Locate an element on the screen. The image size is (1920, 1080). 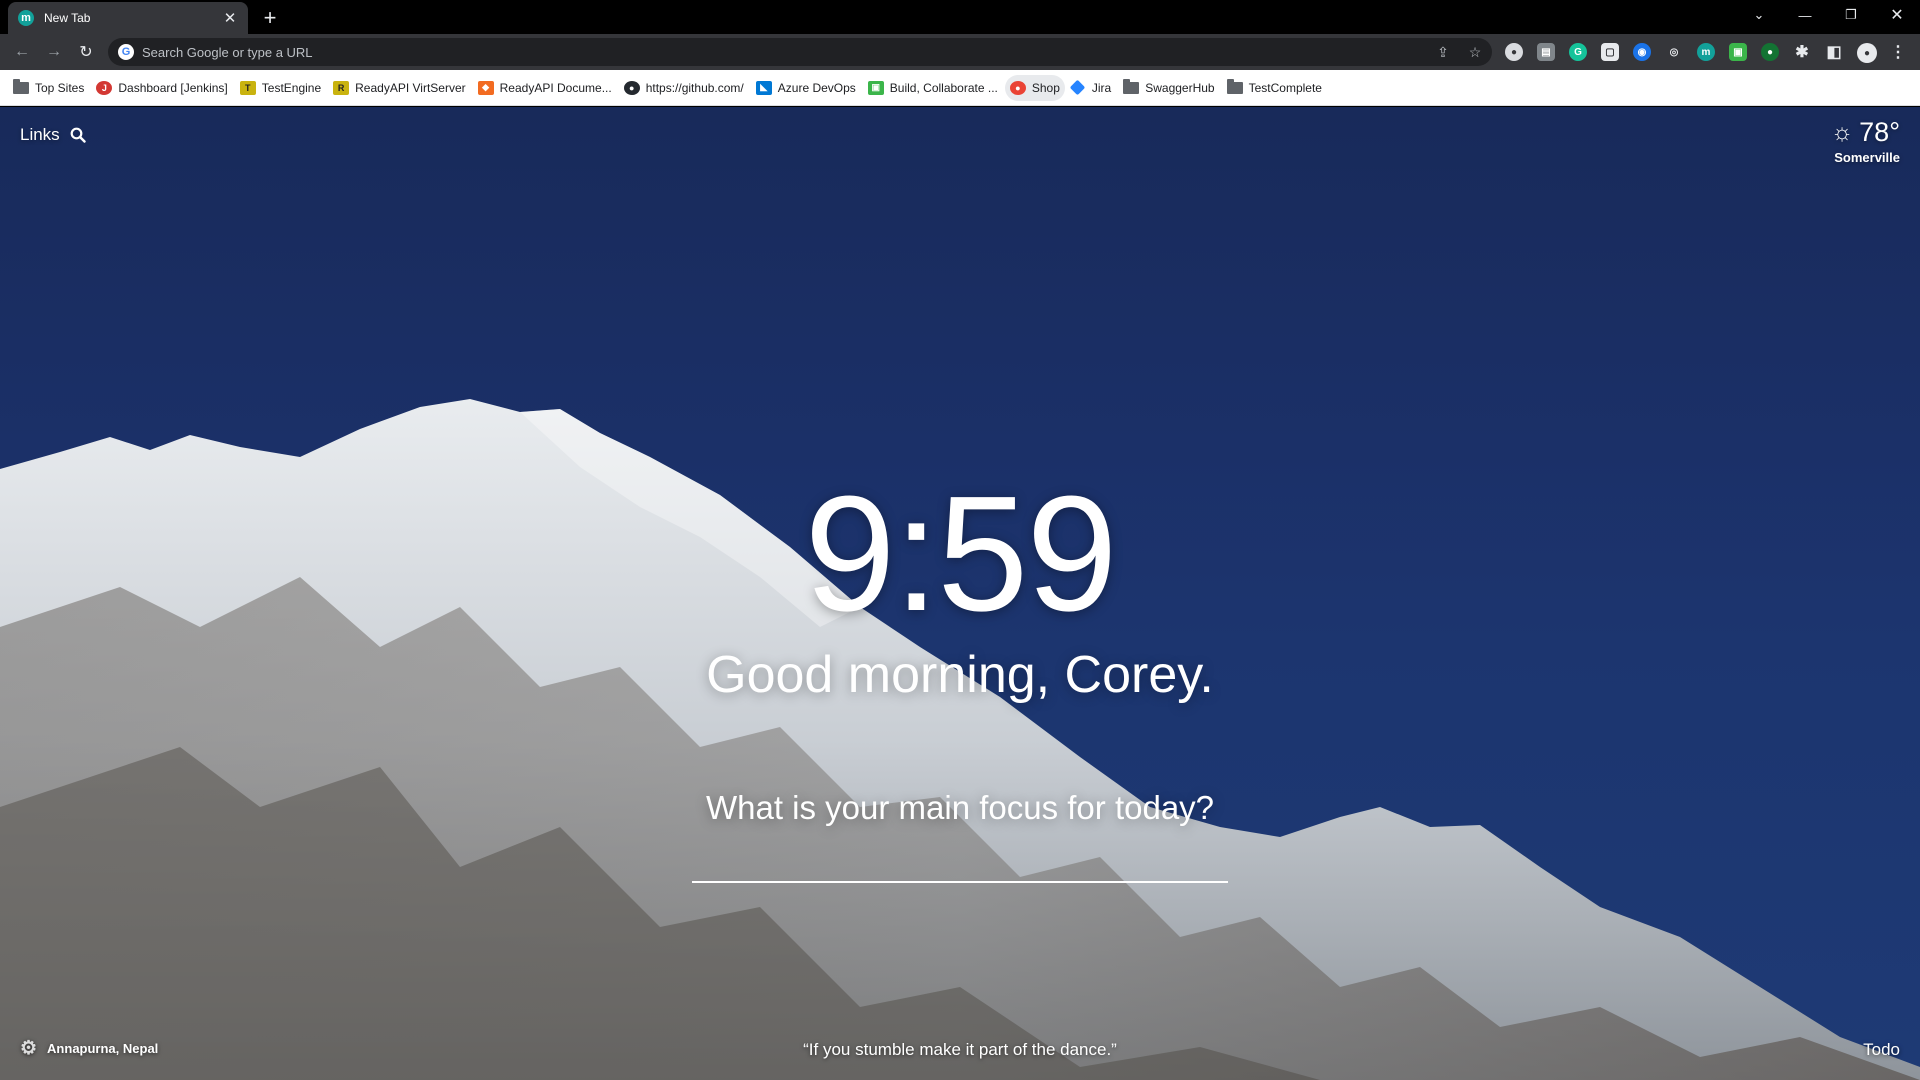
readyapi-icon: R is located at coordinates (341, 87).